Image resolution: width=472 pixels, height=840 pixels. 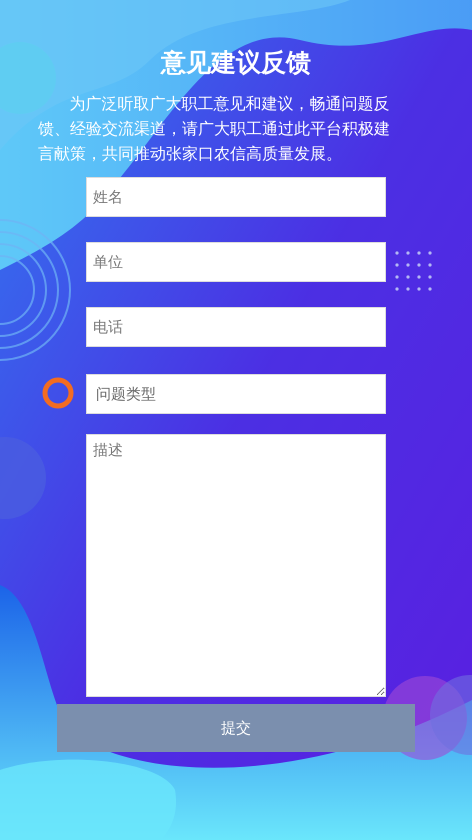 What do you see at coordinates (413, 271) in the screenshot?
I see `dot-grid-drawing` at bounding box center [413, 271].